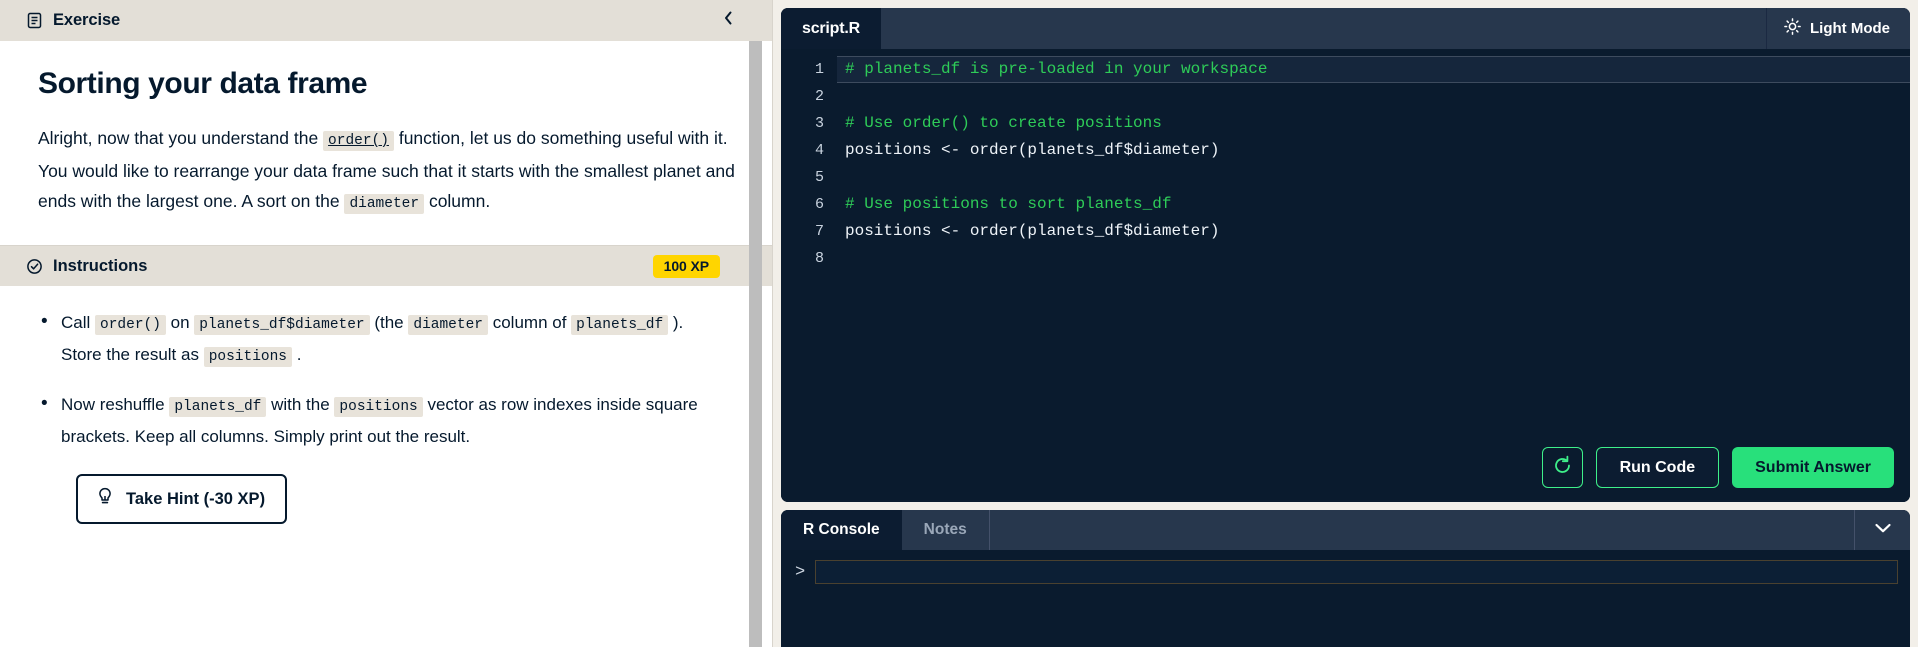 This screenshot has height=647, width=1918. I want to click on line-number: 5, so click(819, 177).